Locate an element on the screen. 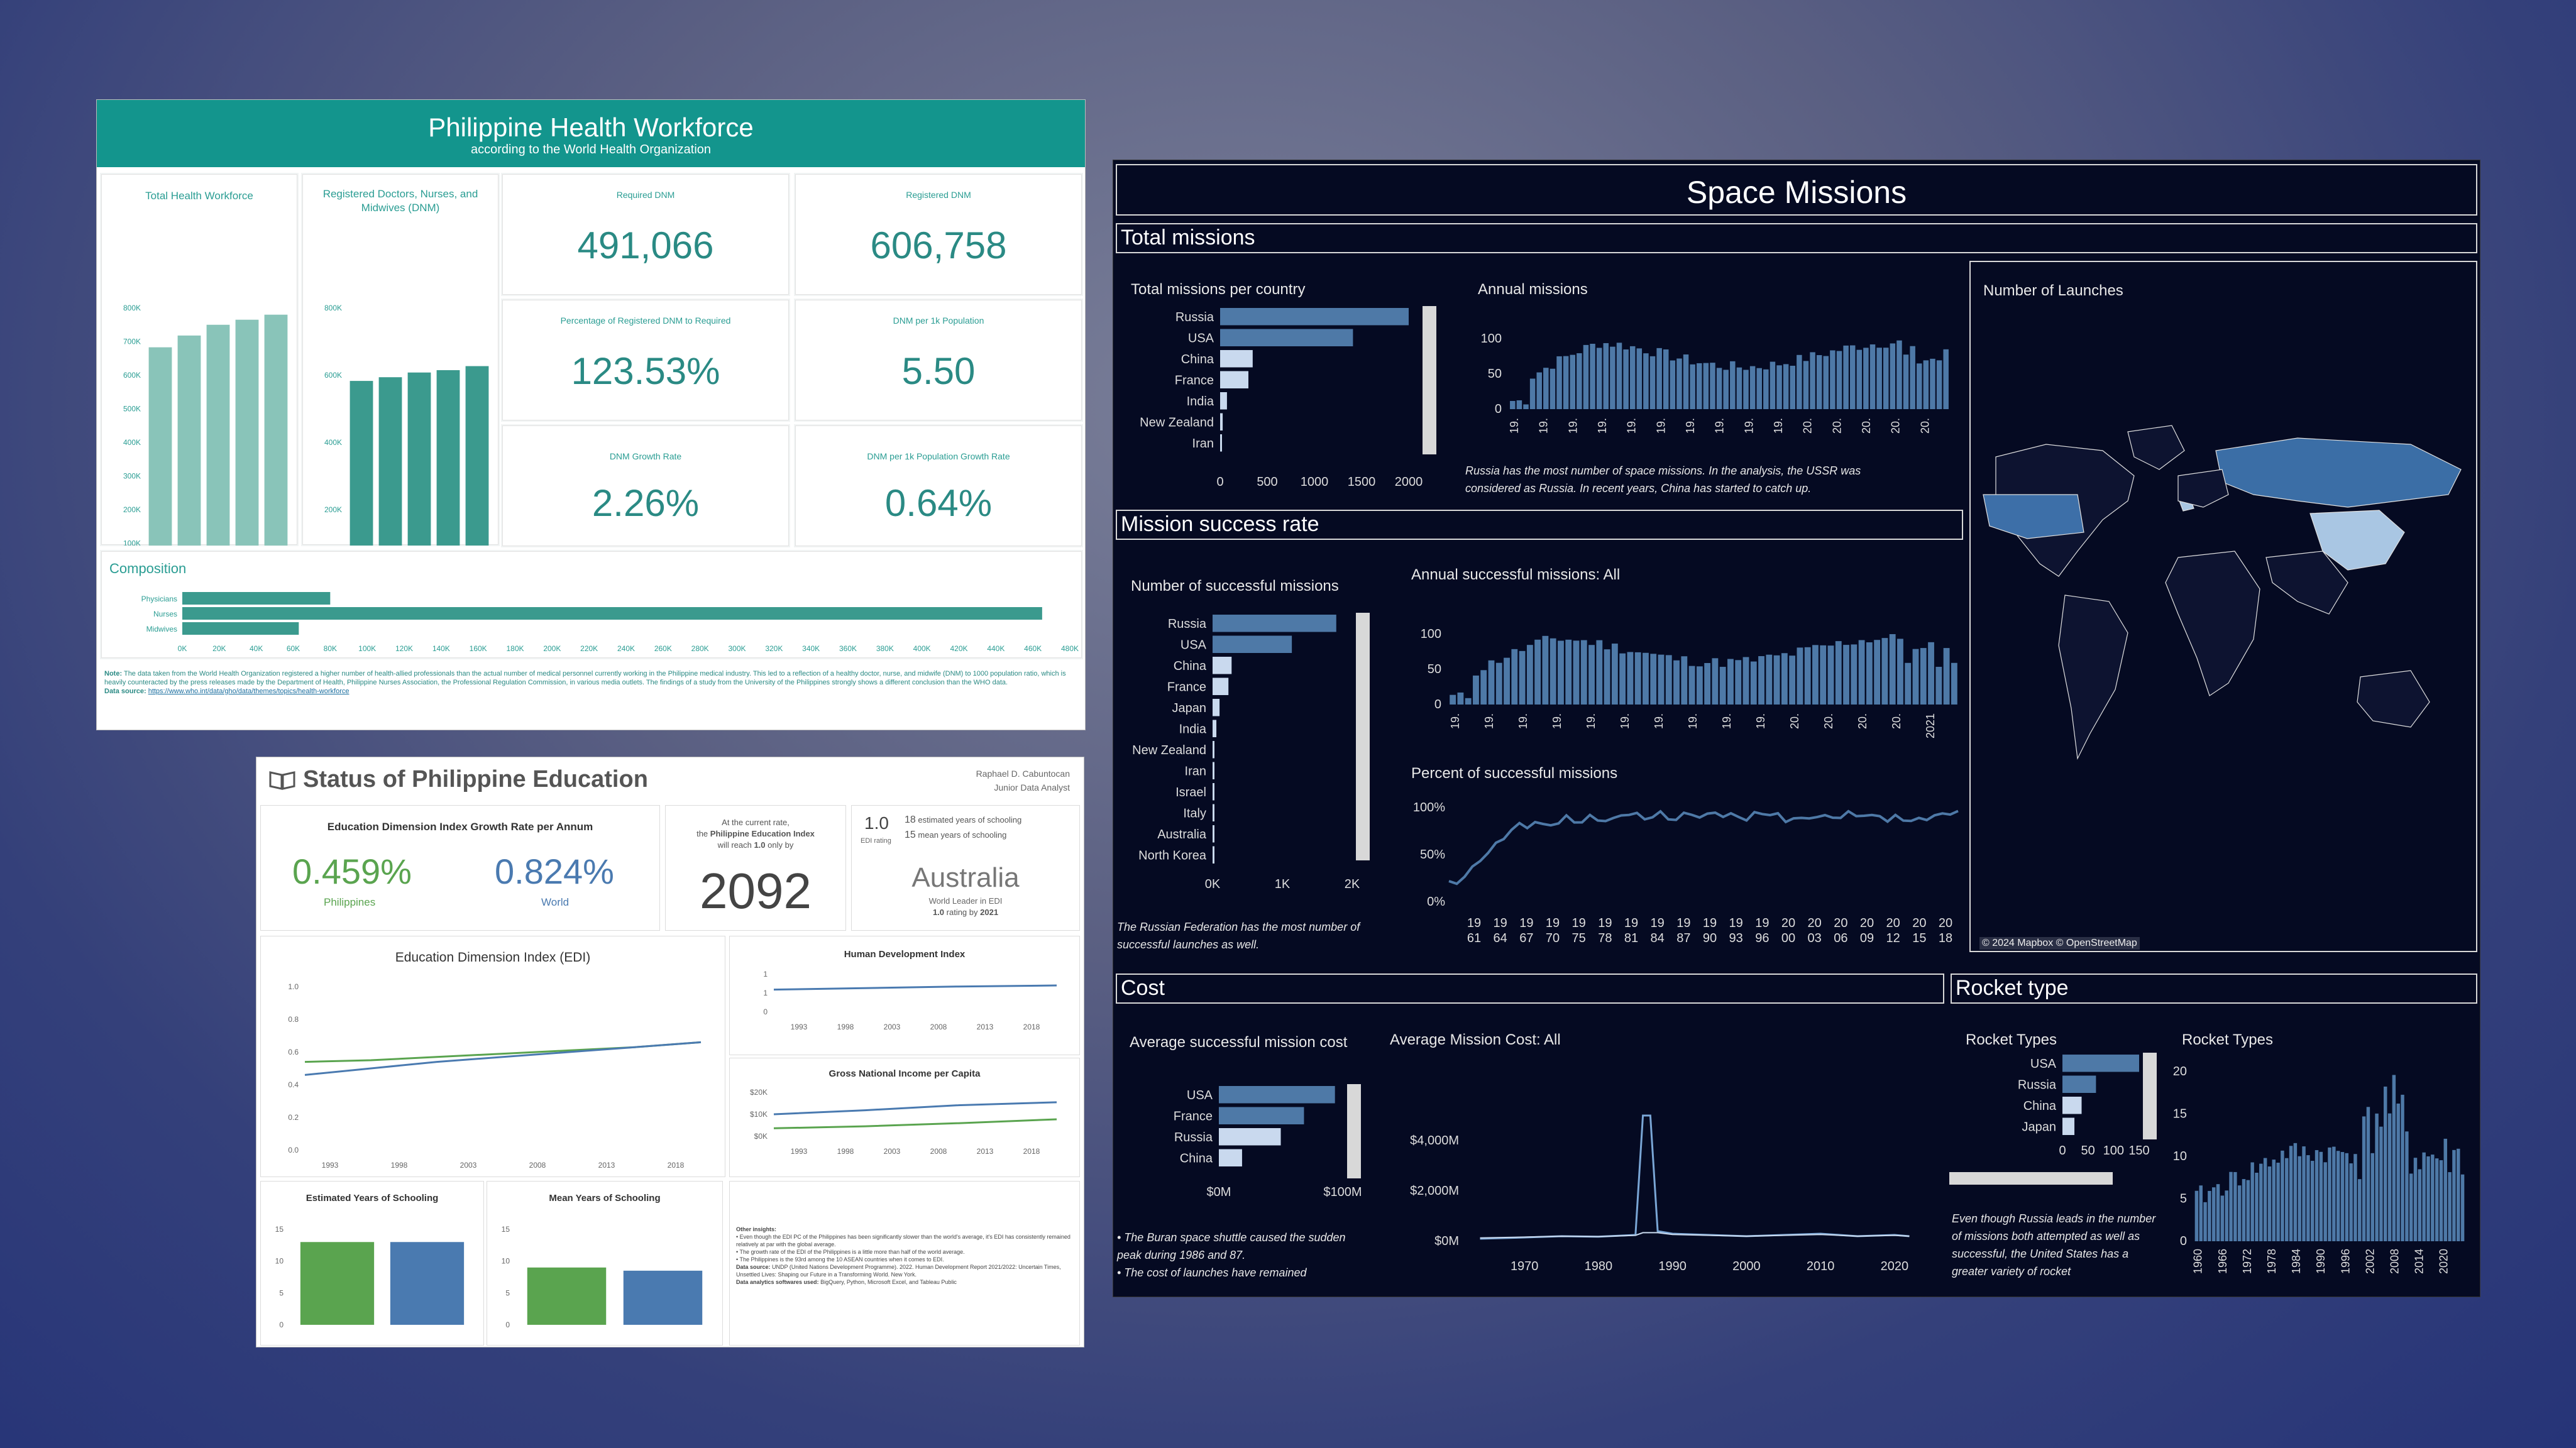 Image resolution: width=2576 pixels, height=1448 pixels. x-tick-label: 00 is located at coordinates (1788, 938).